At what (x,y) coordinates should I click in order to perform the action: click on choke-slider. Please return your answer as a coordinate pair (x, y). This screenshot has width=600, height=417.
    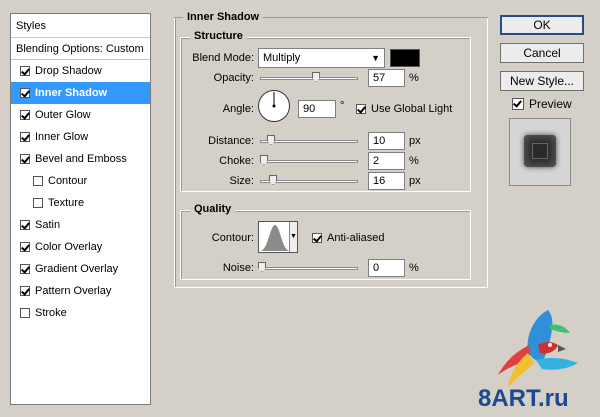
    Looking at the image, I should click on (309, 161).